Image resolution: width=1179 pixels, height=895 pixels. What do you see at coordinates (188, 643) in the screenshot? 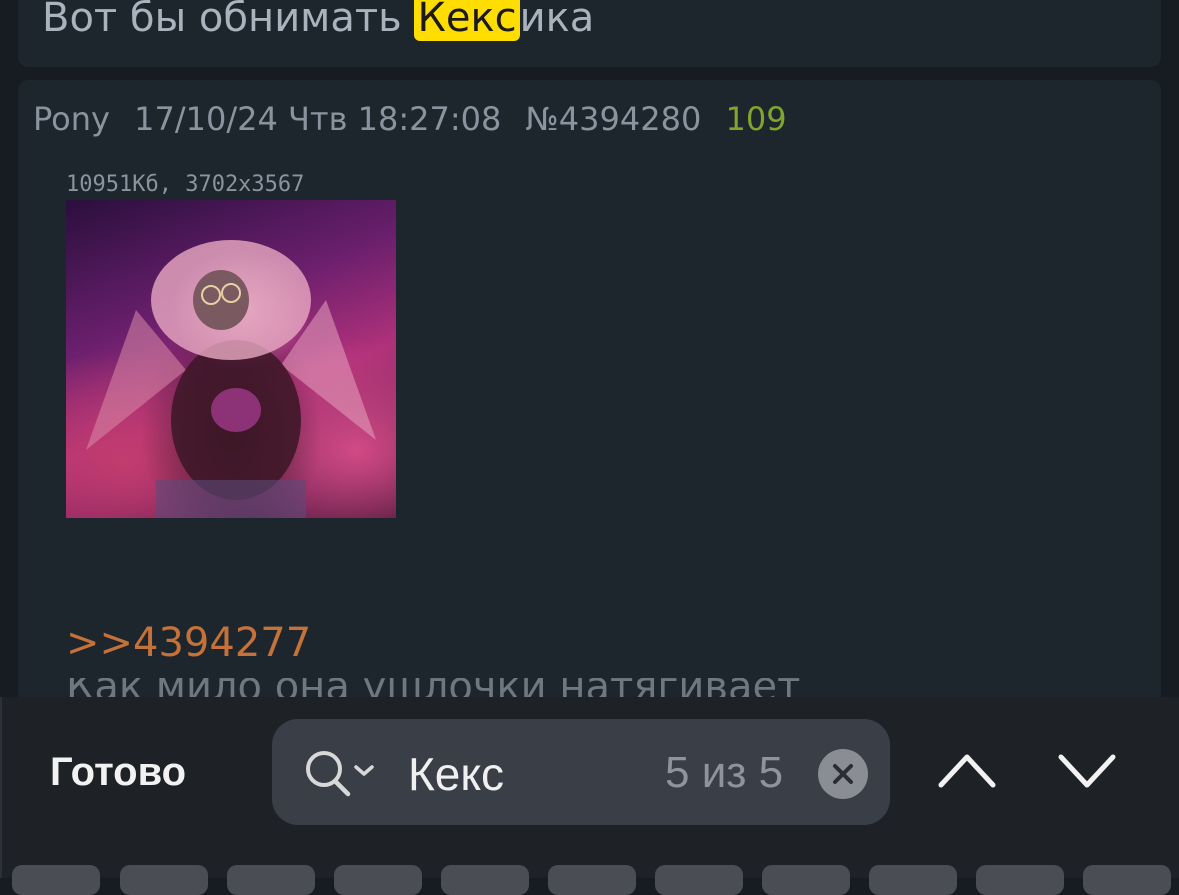
I see `reply-link: >>4394277` at bounding box center [188, 643].